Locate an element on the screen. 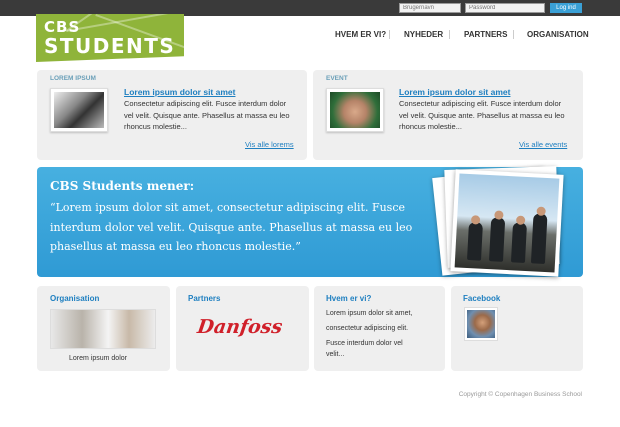  nav-nyheder: NYHEDER is located at coordinates (423, 34).